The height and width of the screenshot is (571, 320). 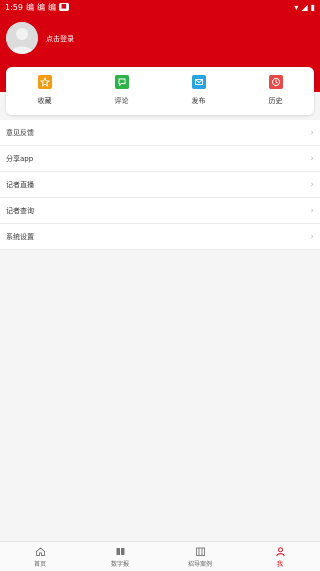 I want to click on menu-item-label: 系统设置, so click(x=20, y=236).